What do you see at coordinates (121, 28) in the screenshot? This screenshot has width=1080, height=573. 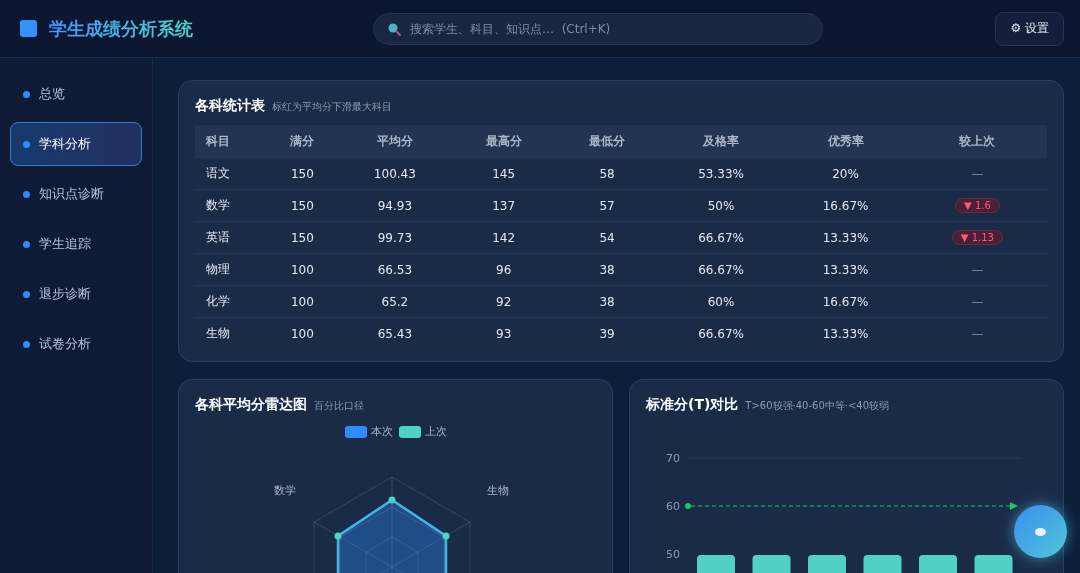 I see `app-title: 学生成绩分析系统` at bounding box center [121, 28].